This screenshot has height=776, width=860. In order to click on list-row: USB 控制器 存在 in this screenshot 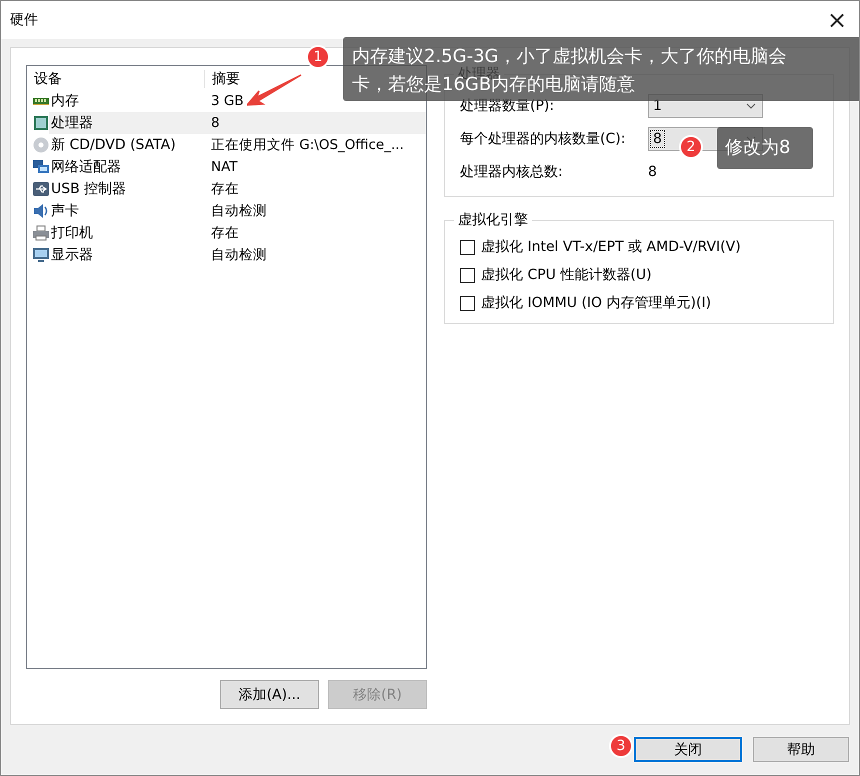, I will do `click(237, 189)`.